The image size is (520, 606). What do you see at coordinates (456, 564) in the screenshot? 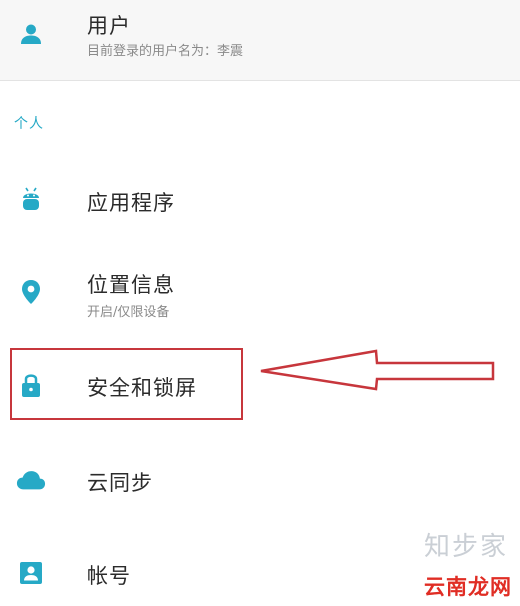
I see `watermark: 知步家 云南龙网` at bounding box center [456, 564].